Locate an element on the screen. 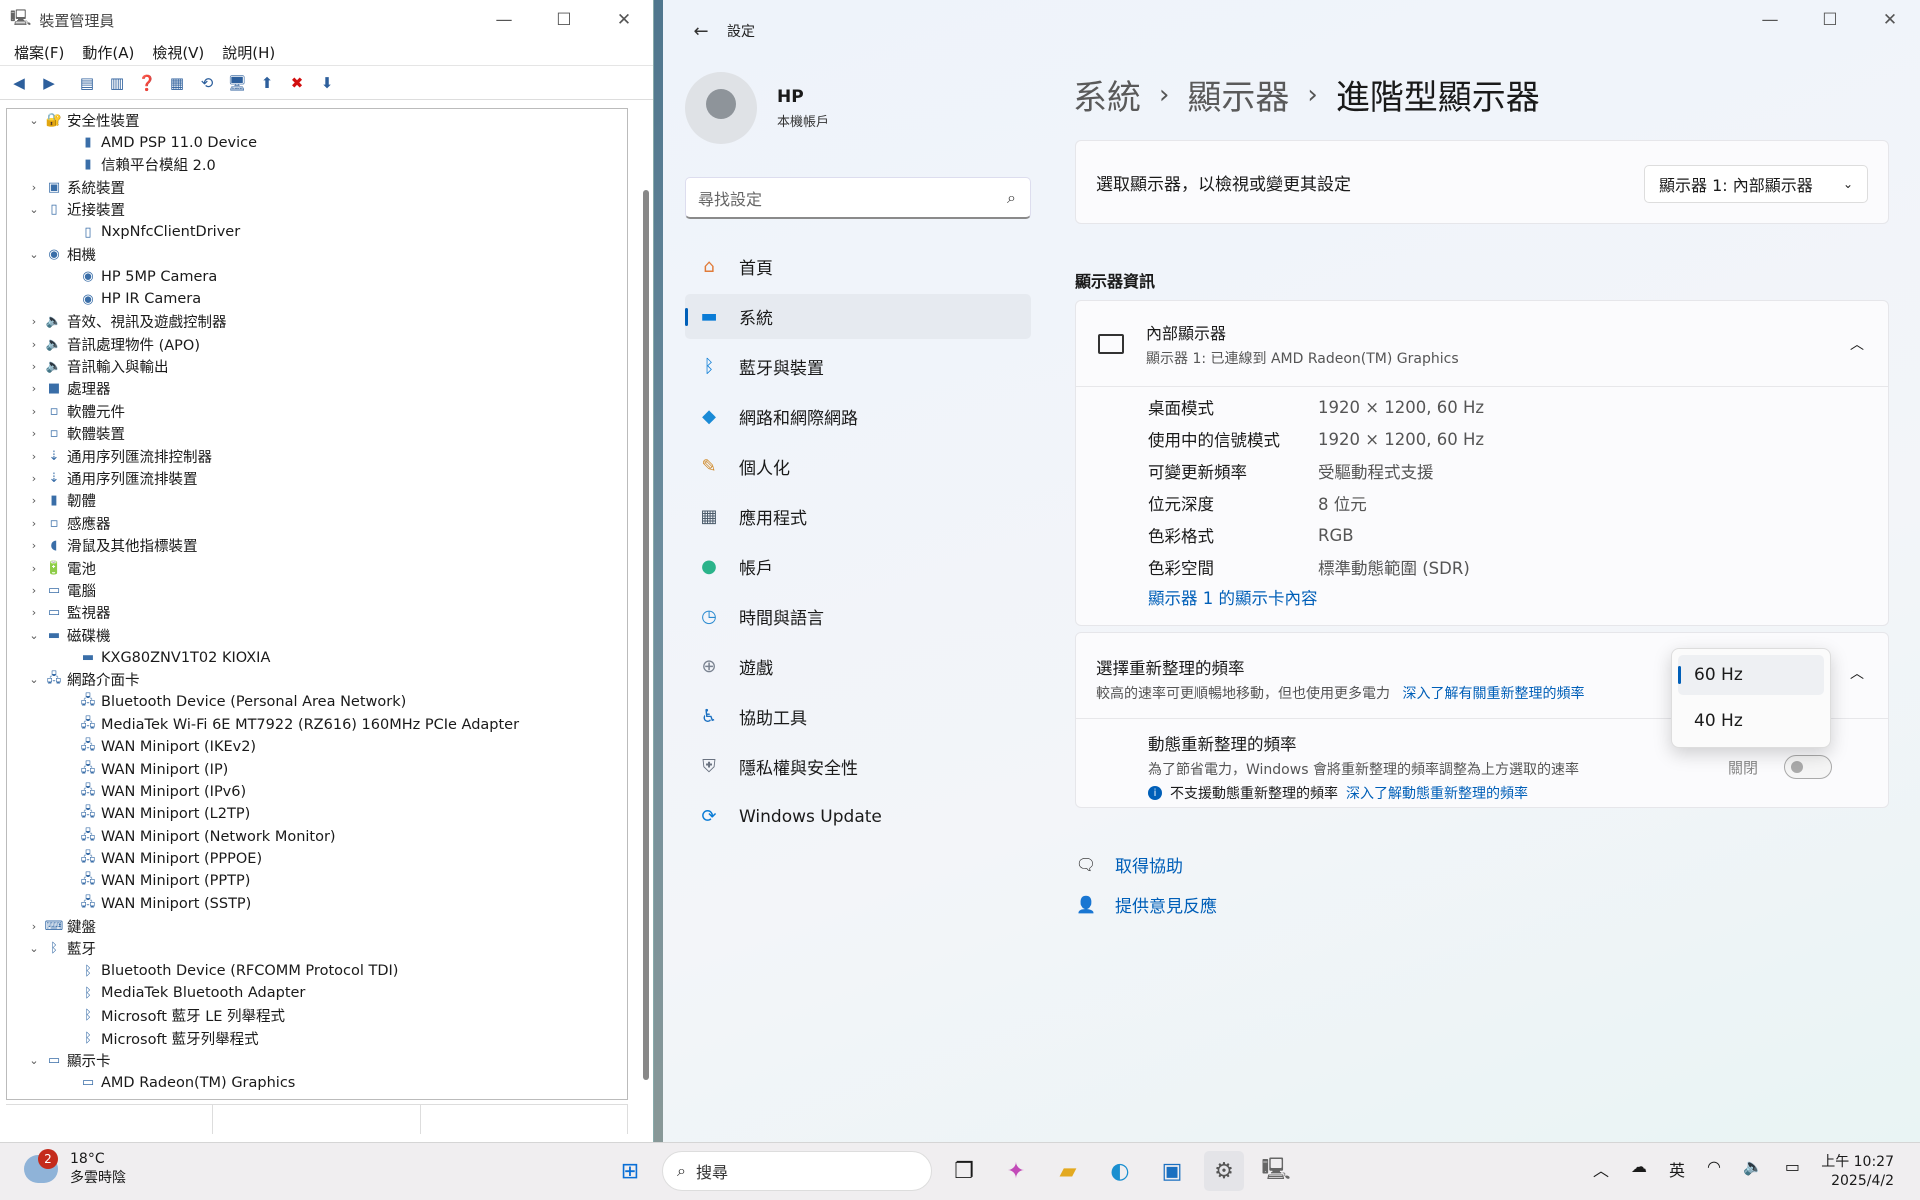  tree-node: 🖧 WAN Miniport (IP) is located at coordinates (317, 769).